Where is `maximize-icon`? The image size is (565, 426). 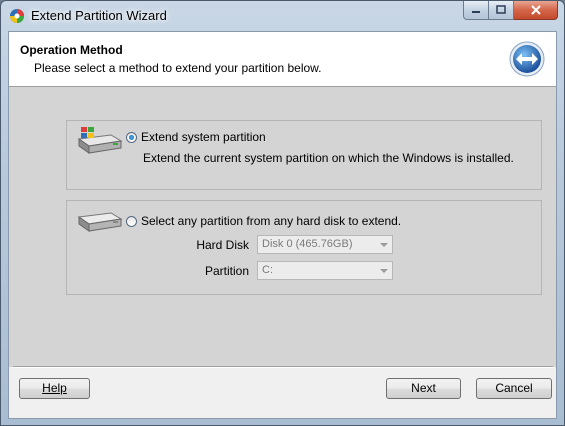
maximize-icon is located at coordinates (501, 9).